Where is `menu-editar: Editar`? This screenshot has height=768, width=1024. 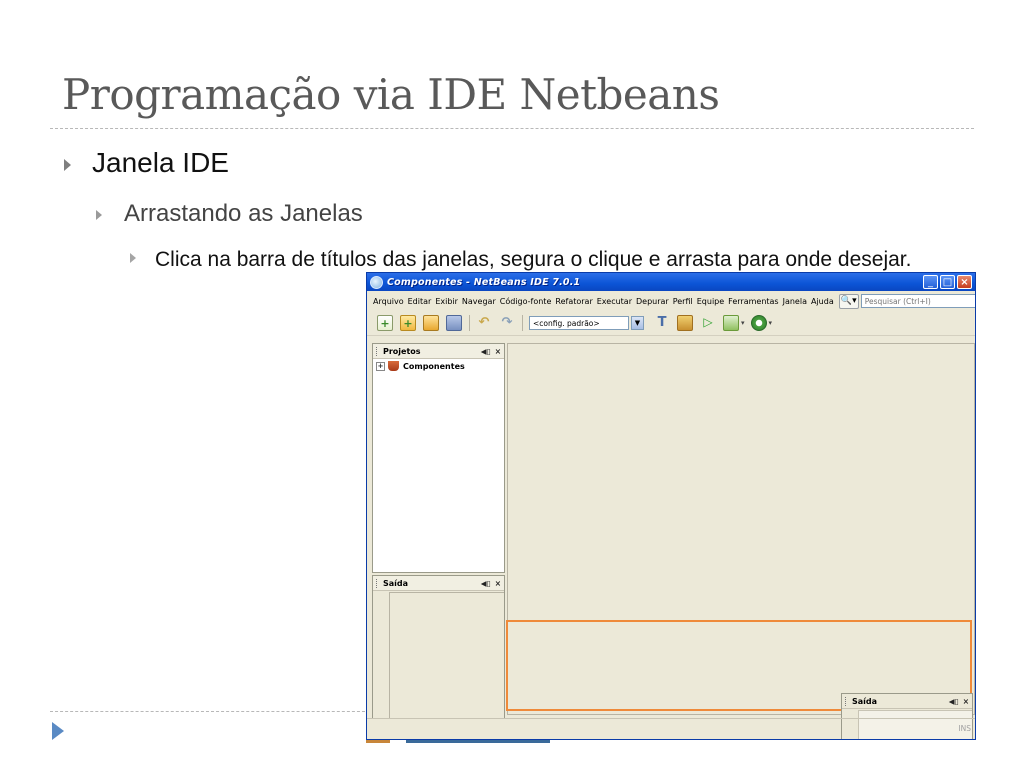 menu-editar: Editar is located at coordinates (420, 301).